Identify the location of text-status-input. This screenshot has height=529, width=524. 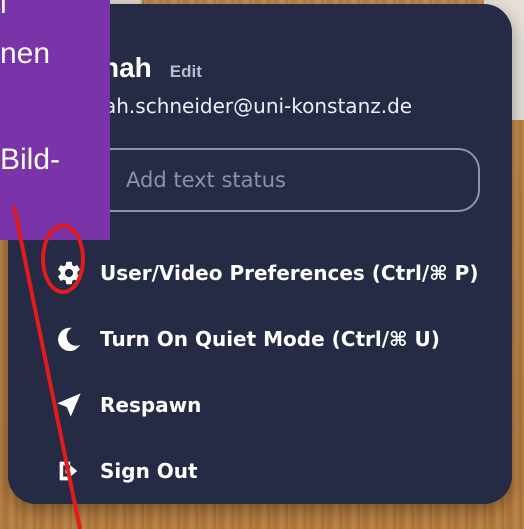
(284, 180).